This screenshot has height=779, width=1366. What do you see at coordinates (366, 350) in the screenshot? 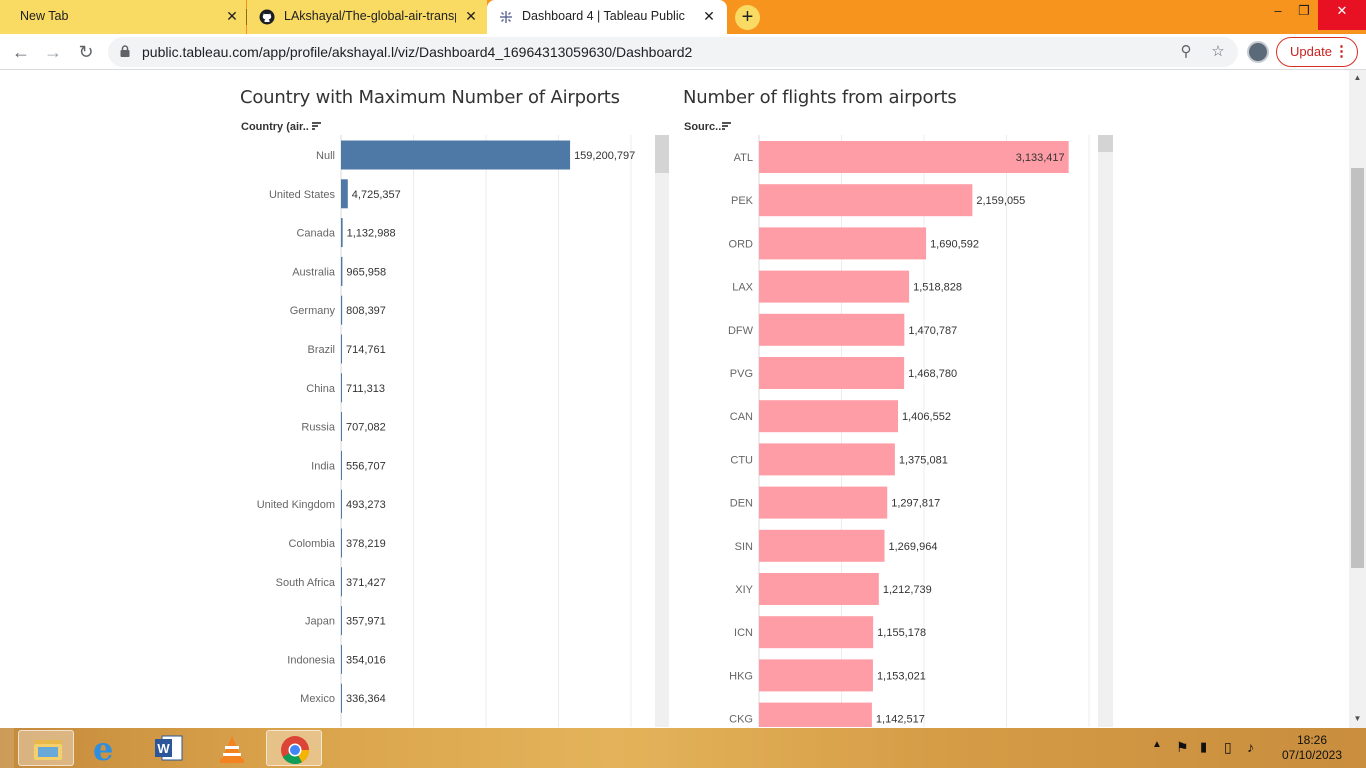
I see `data-label: 714,761` at bounding box center [366, 350].